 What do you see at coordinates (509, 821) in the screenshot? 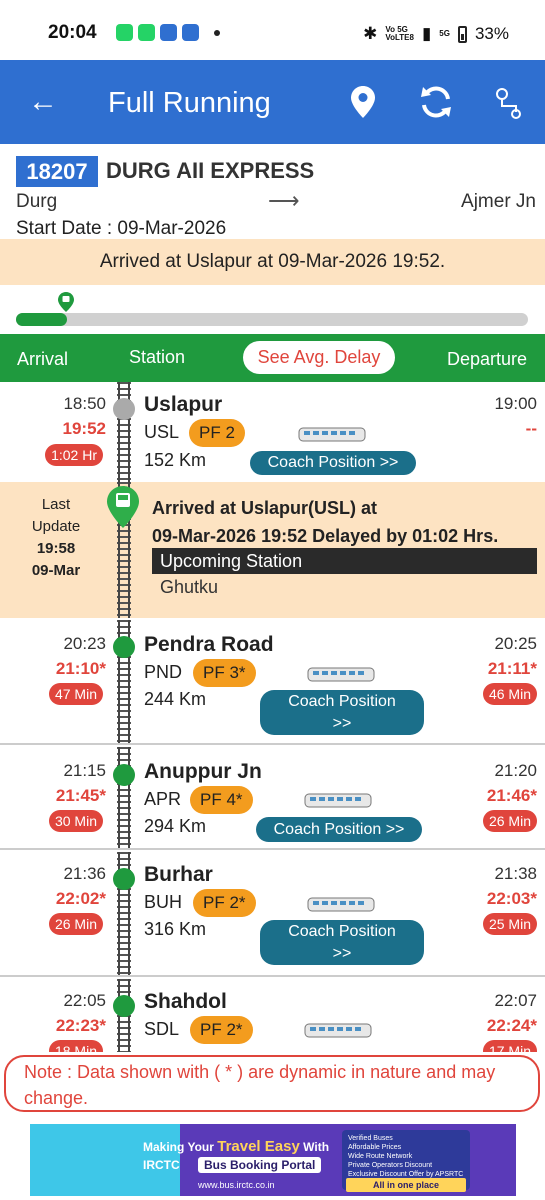
I see `departure-delay-badge: 26 Min` at bounding box center [509, 821].